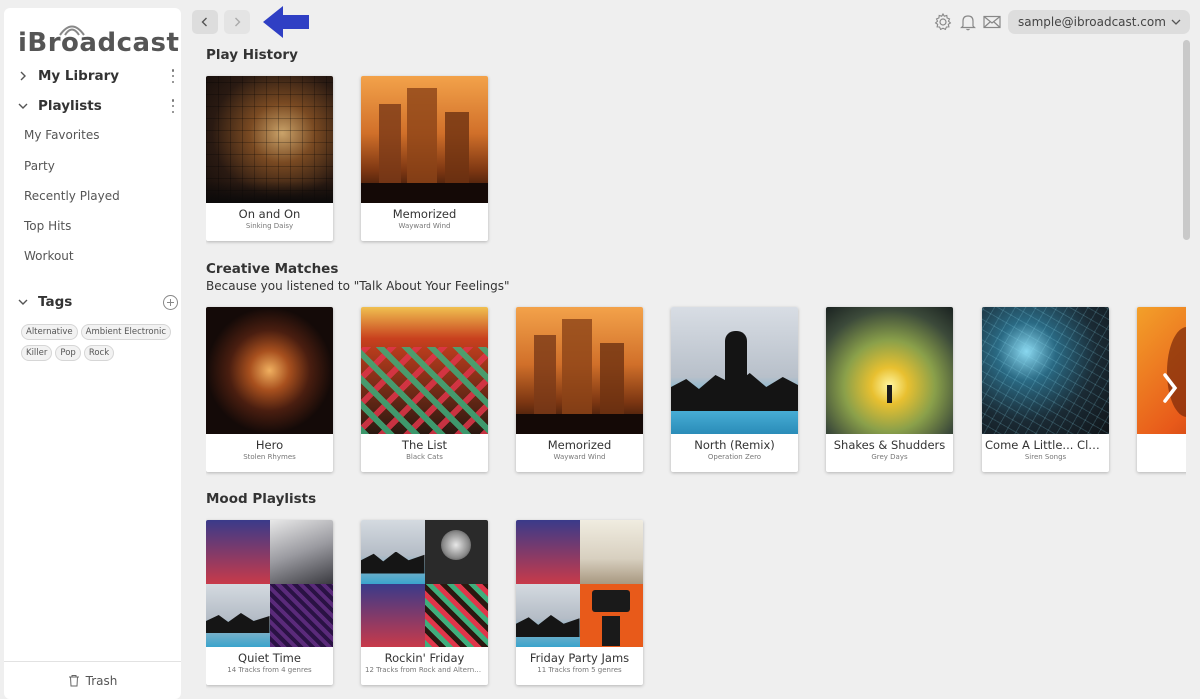  I want to click on album-card: Shakes & Shudders Grey Days, so click(889, 389).